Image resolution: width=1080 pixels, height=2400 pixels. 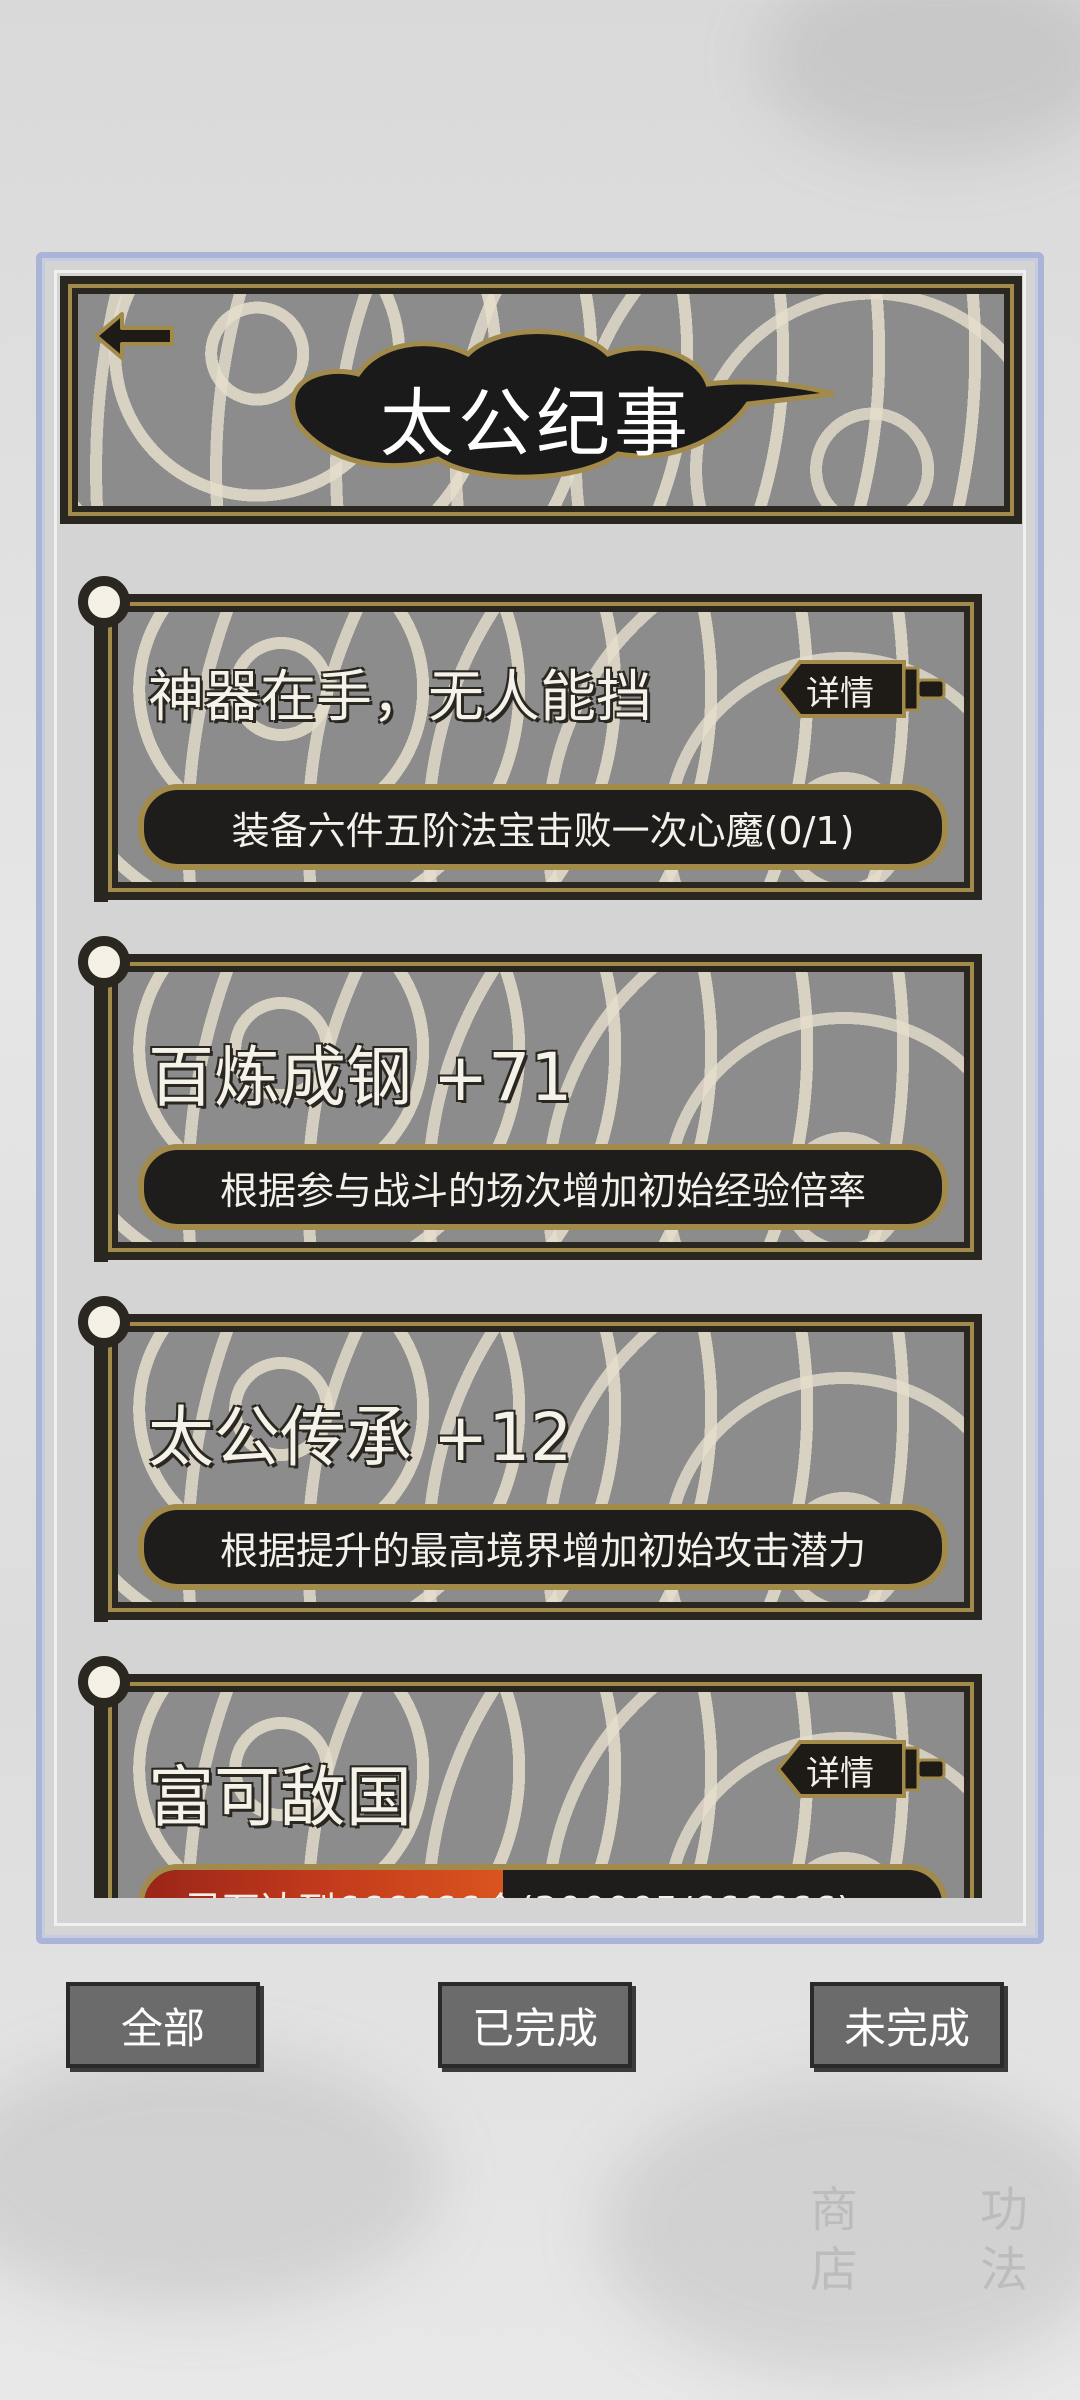 What do you see at coordinates (280, 1797) in the screenshot?
I see `achievement-title: 富可敌国` at bounding box center [280, 1797].